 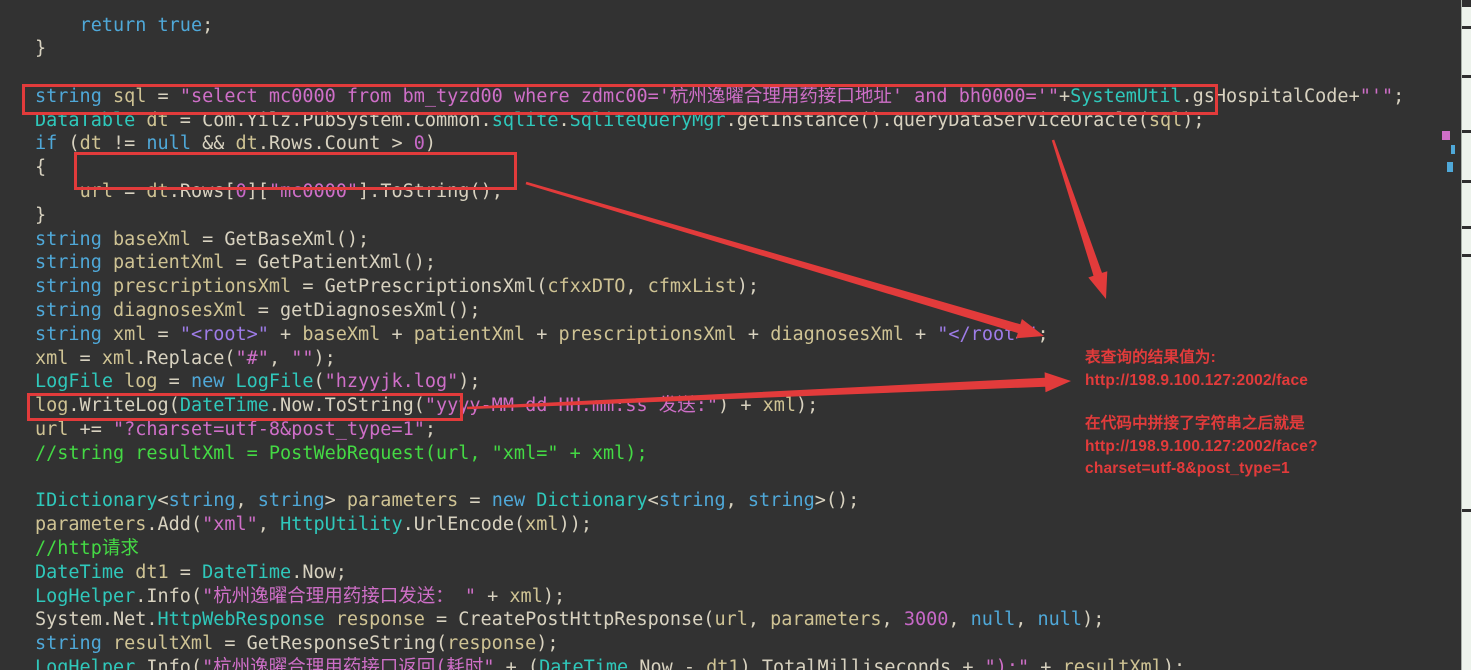 What do you see at coordinates (280, 239) in the screenshot?
I see `code-token: = GetBaseXml();` at bounding box center [280, 239].